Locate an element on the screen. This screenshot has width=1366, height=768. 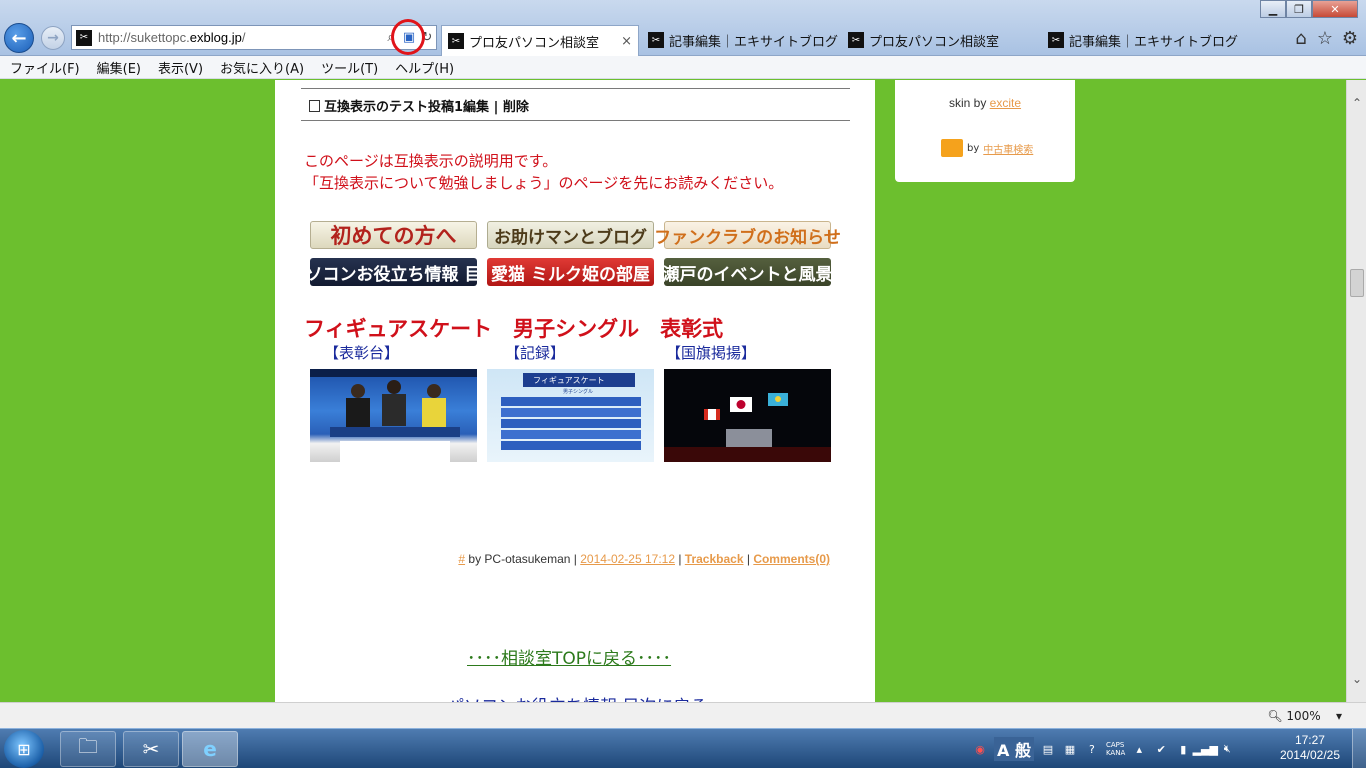
ie-taskbar-button: e is located at coordinates (210, 749).